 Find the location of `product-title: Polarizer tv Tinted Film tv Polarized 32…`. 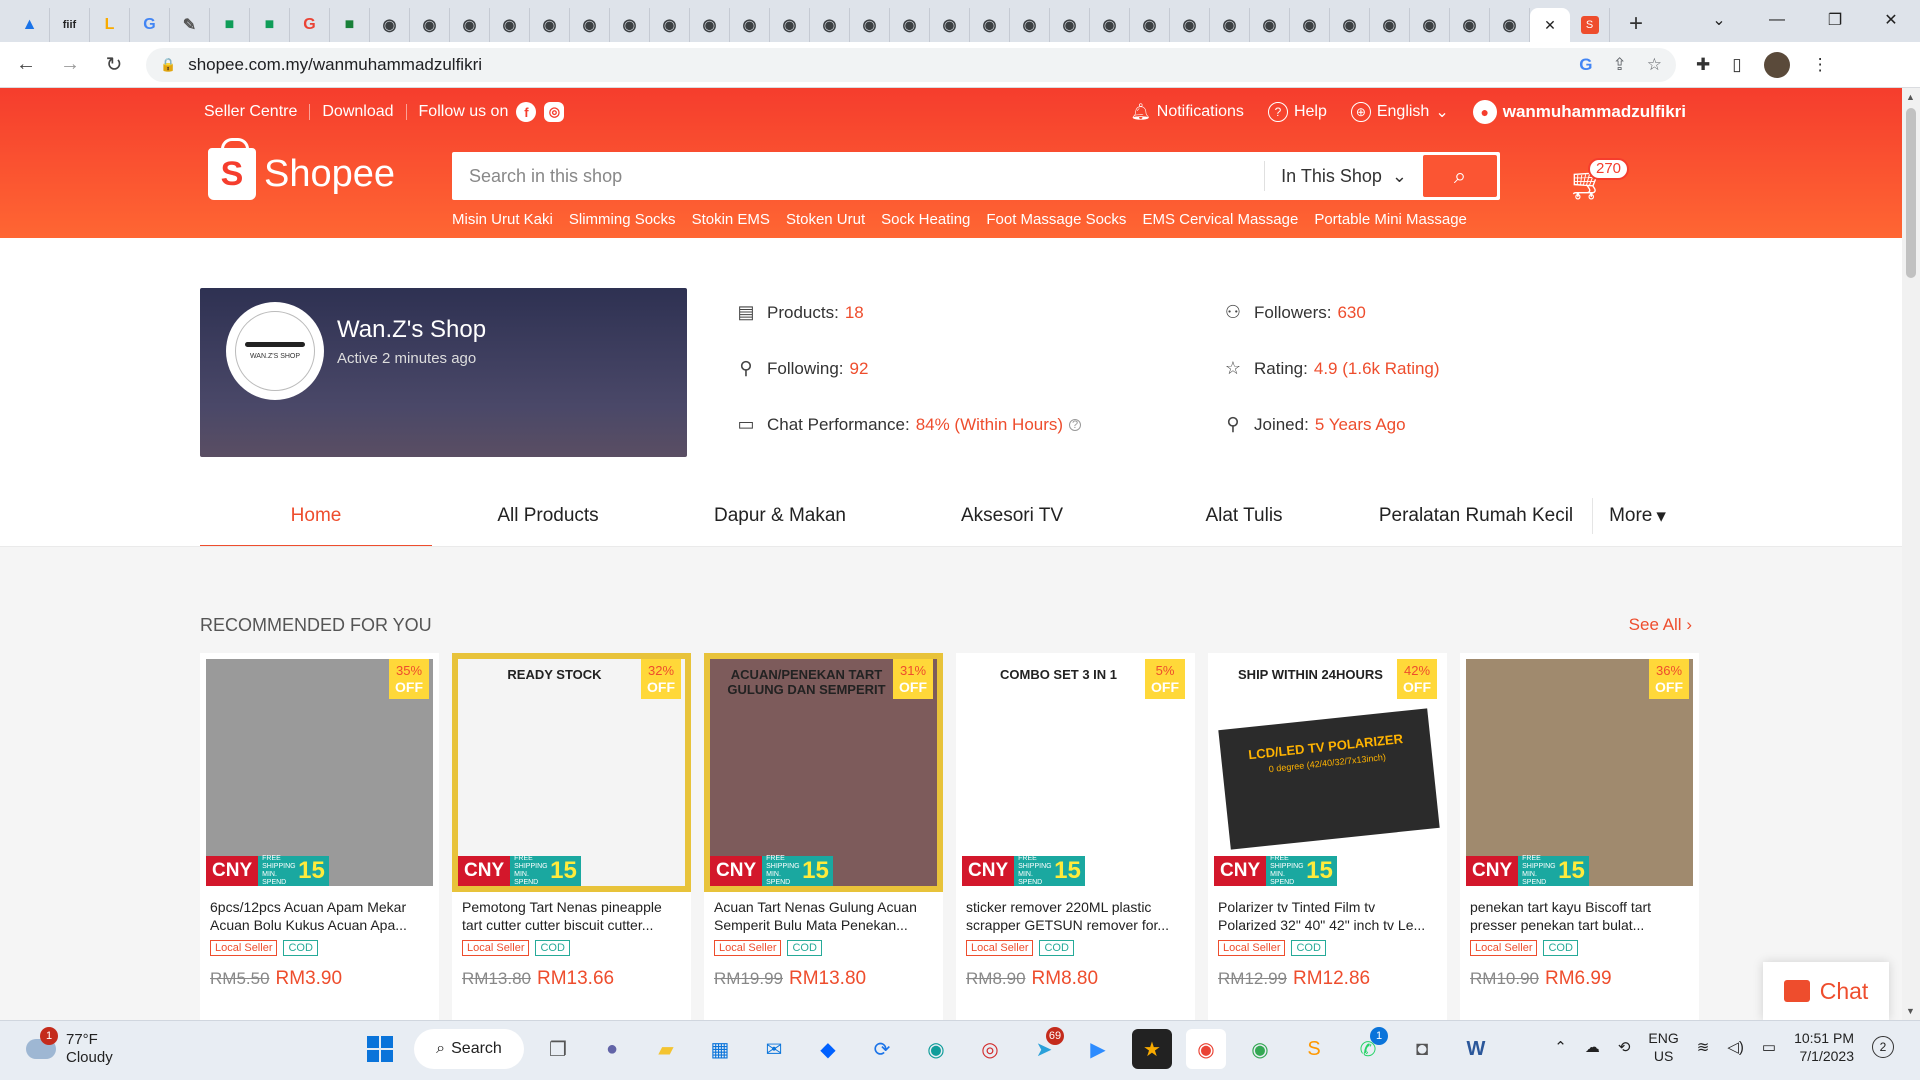

product-title: Polarizer tv Tinted Film tv Polarized 32… is located at coordinates (1327, 914).